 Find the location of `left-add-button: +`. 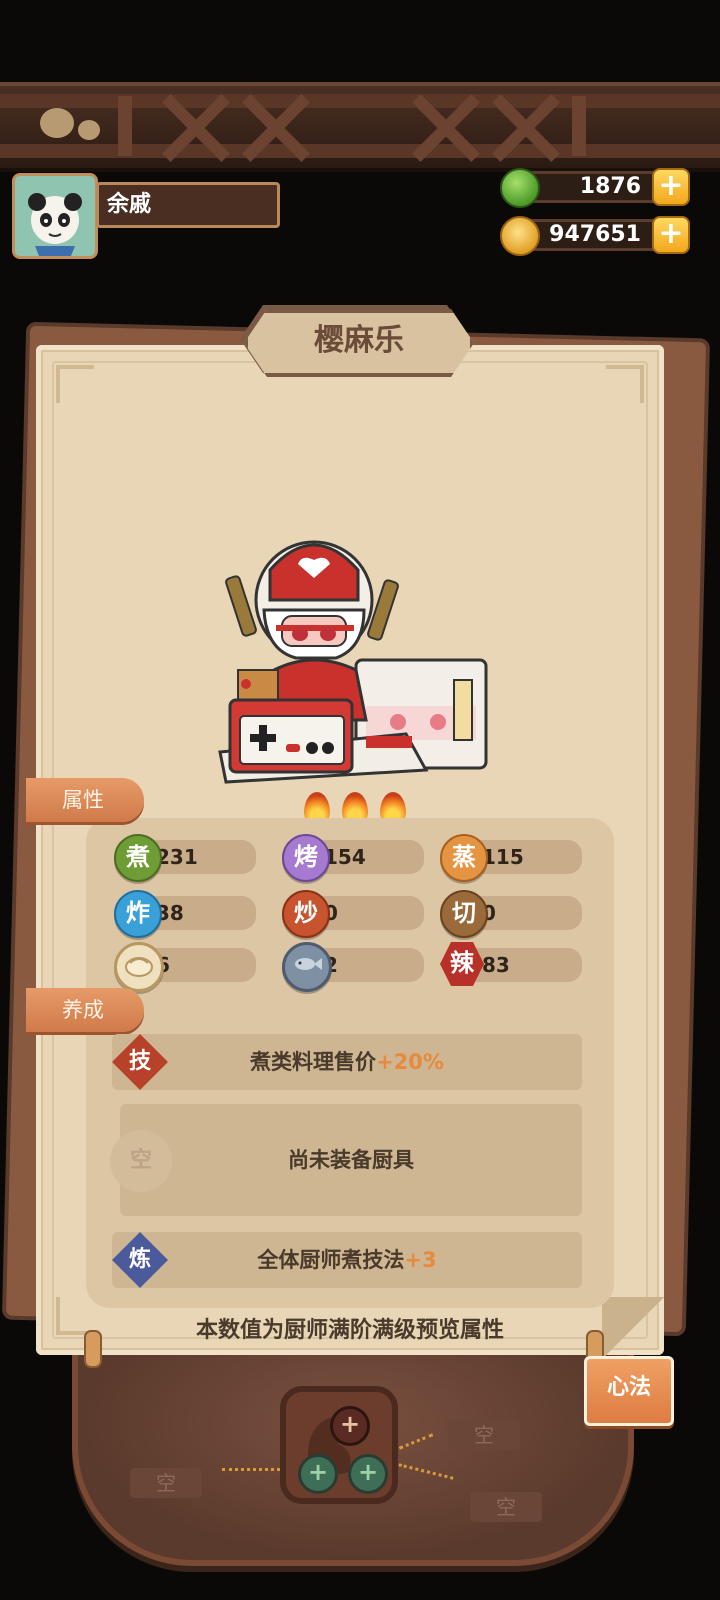

left-add-button: + is located at coordinates (318, 1474).